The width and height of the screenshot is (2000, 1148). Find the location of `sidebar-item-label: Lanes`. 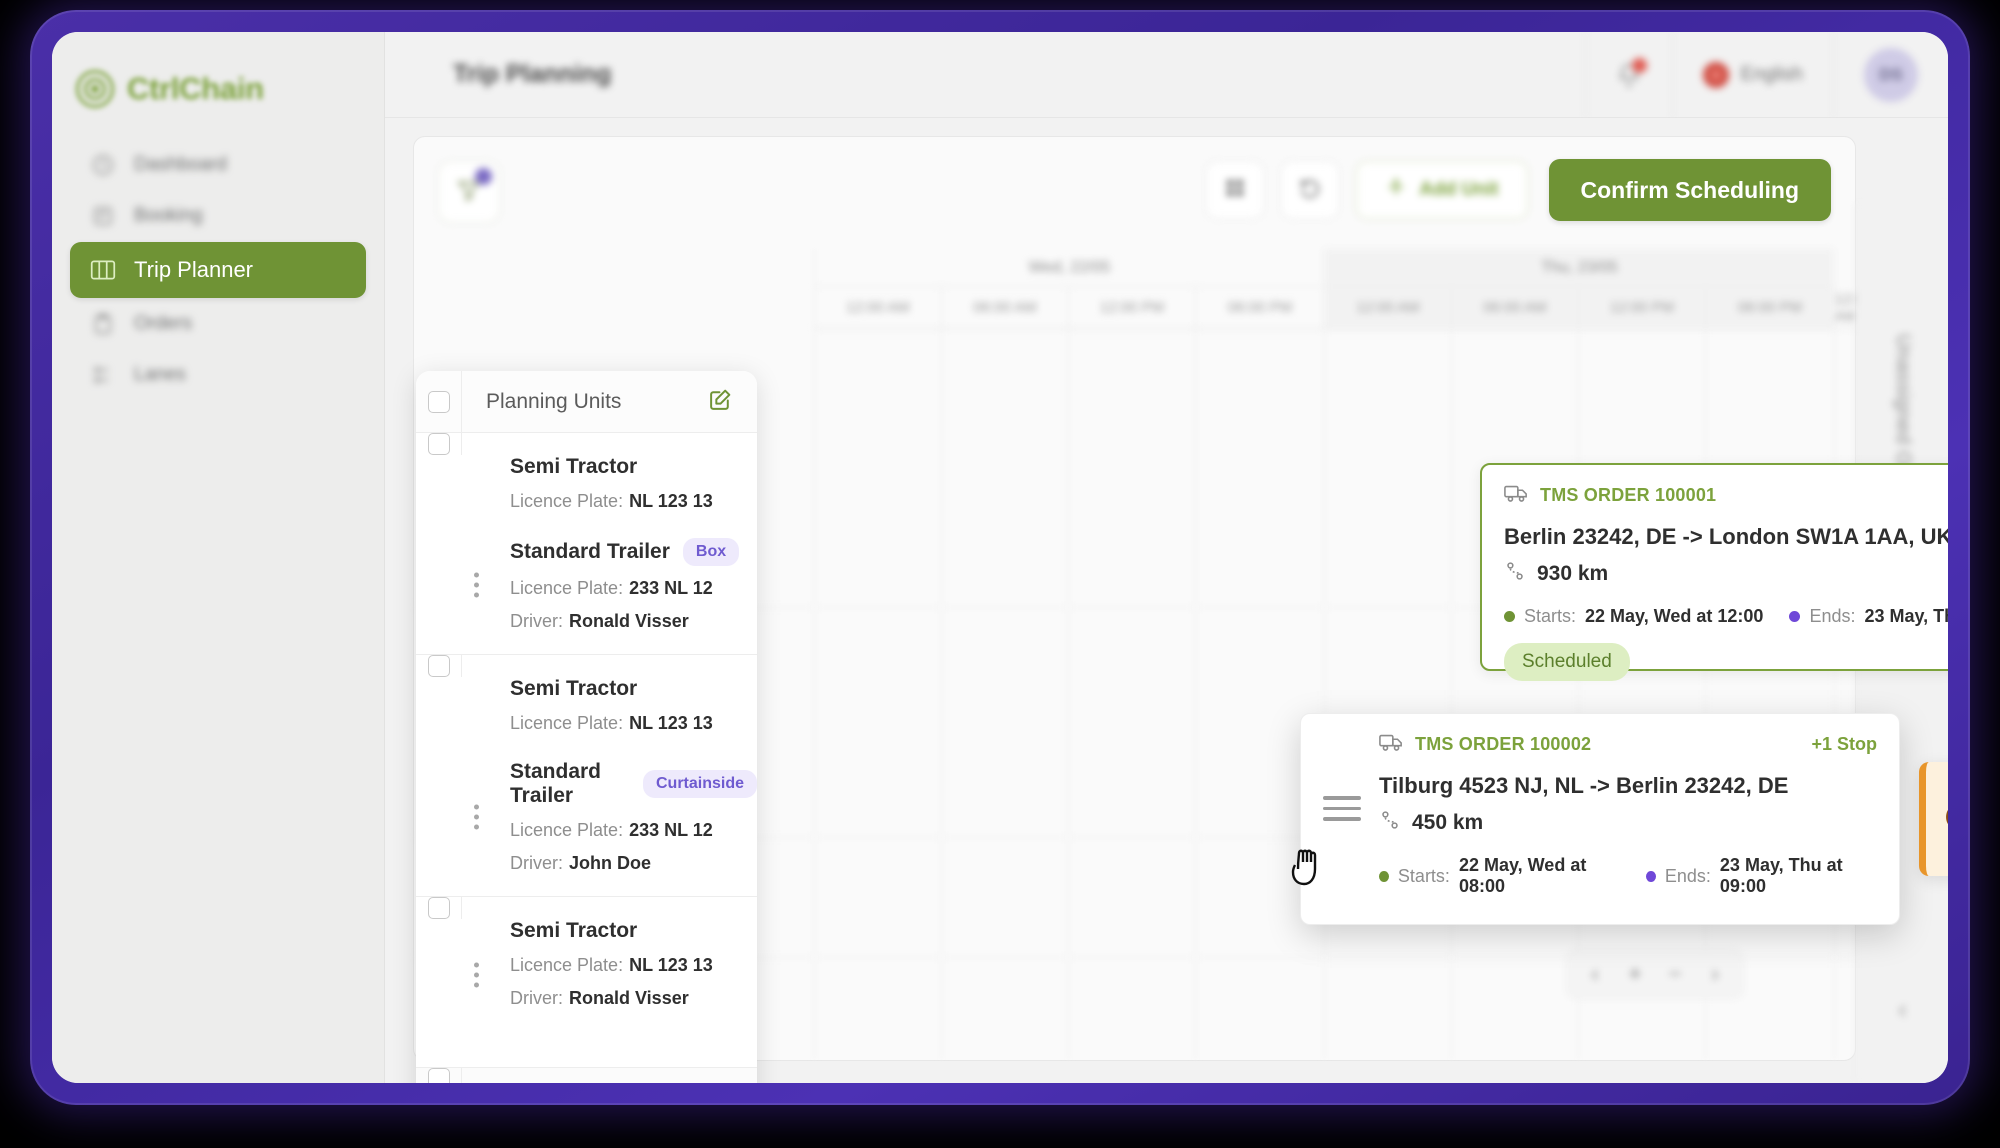

sidebar-item-label: Lanes is located at coordinates (160, 374).